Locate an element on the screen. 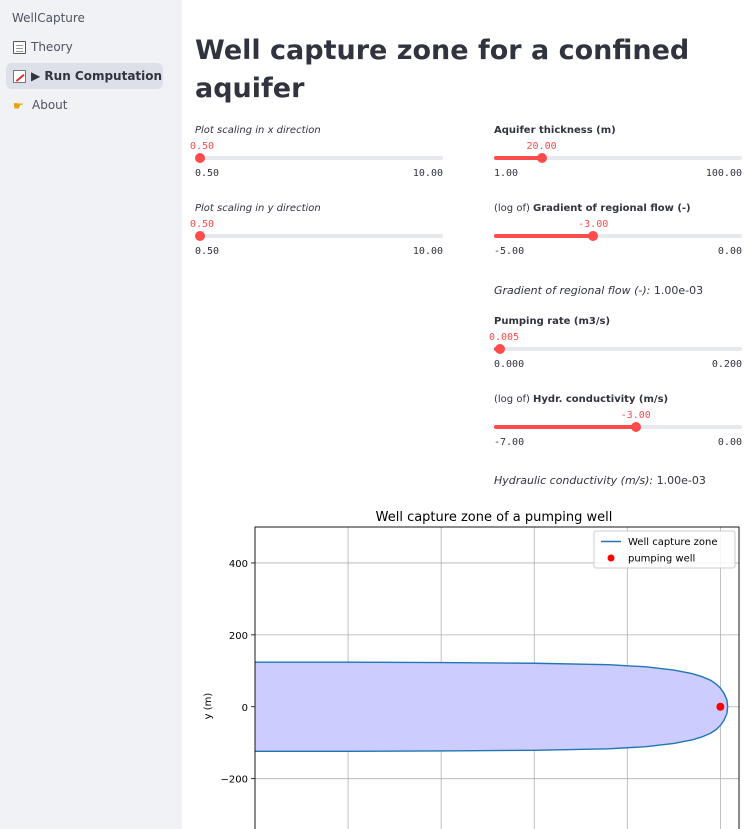 The height and width of the screenshot is (829, 750). slider-min: -5.00 is located at coordinates (509, 251).